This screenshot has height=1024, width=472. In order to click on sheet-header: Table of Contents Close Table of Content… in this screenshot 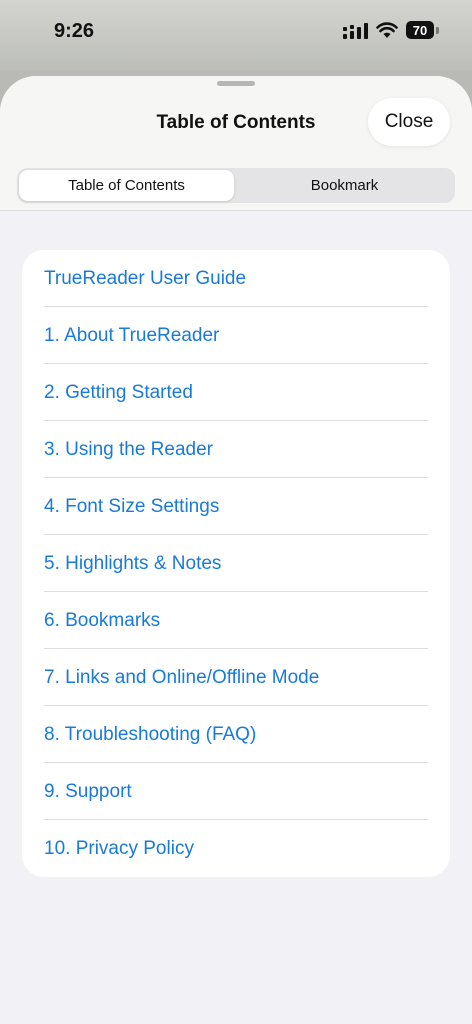, I will do `click(236, 143)`.